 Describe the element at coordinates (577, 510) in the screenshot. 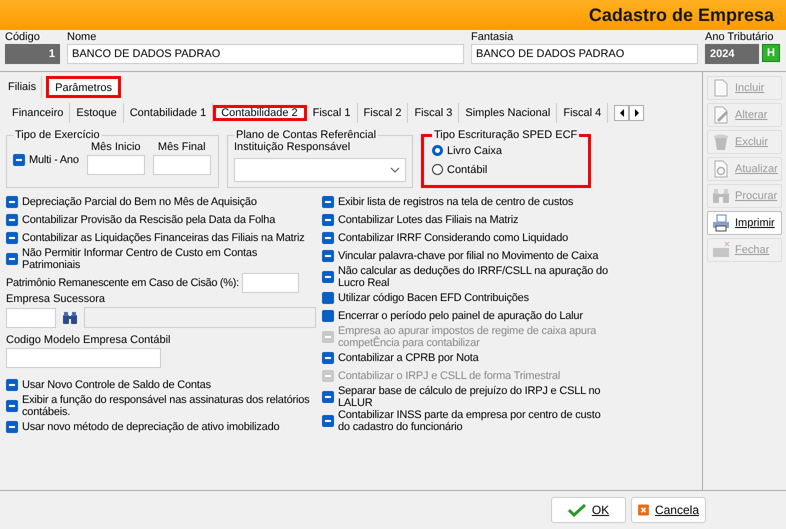

I see `check-icon` at that location.